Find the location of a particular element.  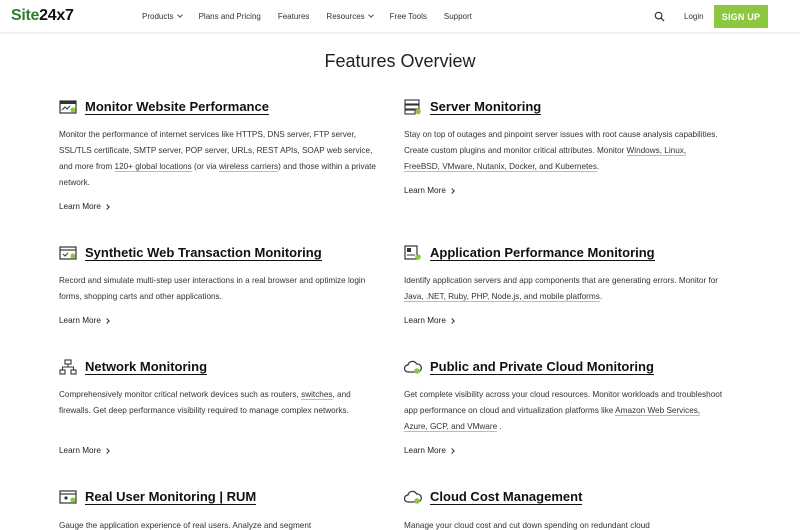

nav-free-tools: Free Tools is located at coordinates (408, 16).